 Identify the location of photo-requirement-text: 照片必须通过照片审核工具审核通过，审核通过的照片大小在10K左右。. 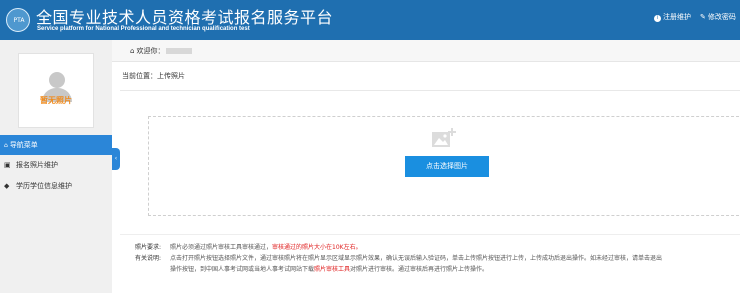
(266, 246).